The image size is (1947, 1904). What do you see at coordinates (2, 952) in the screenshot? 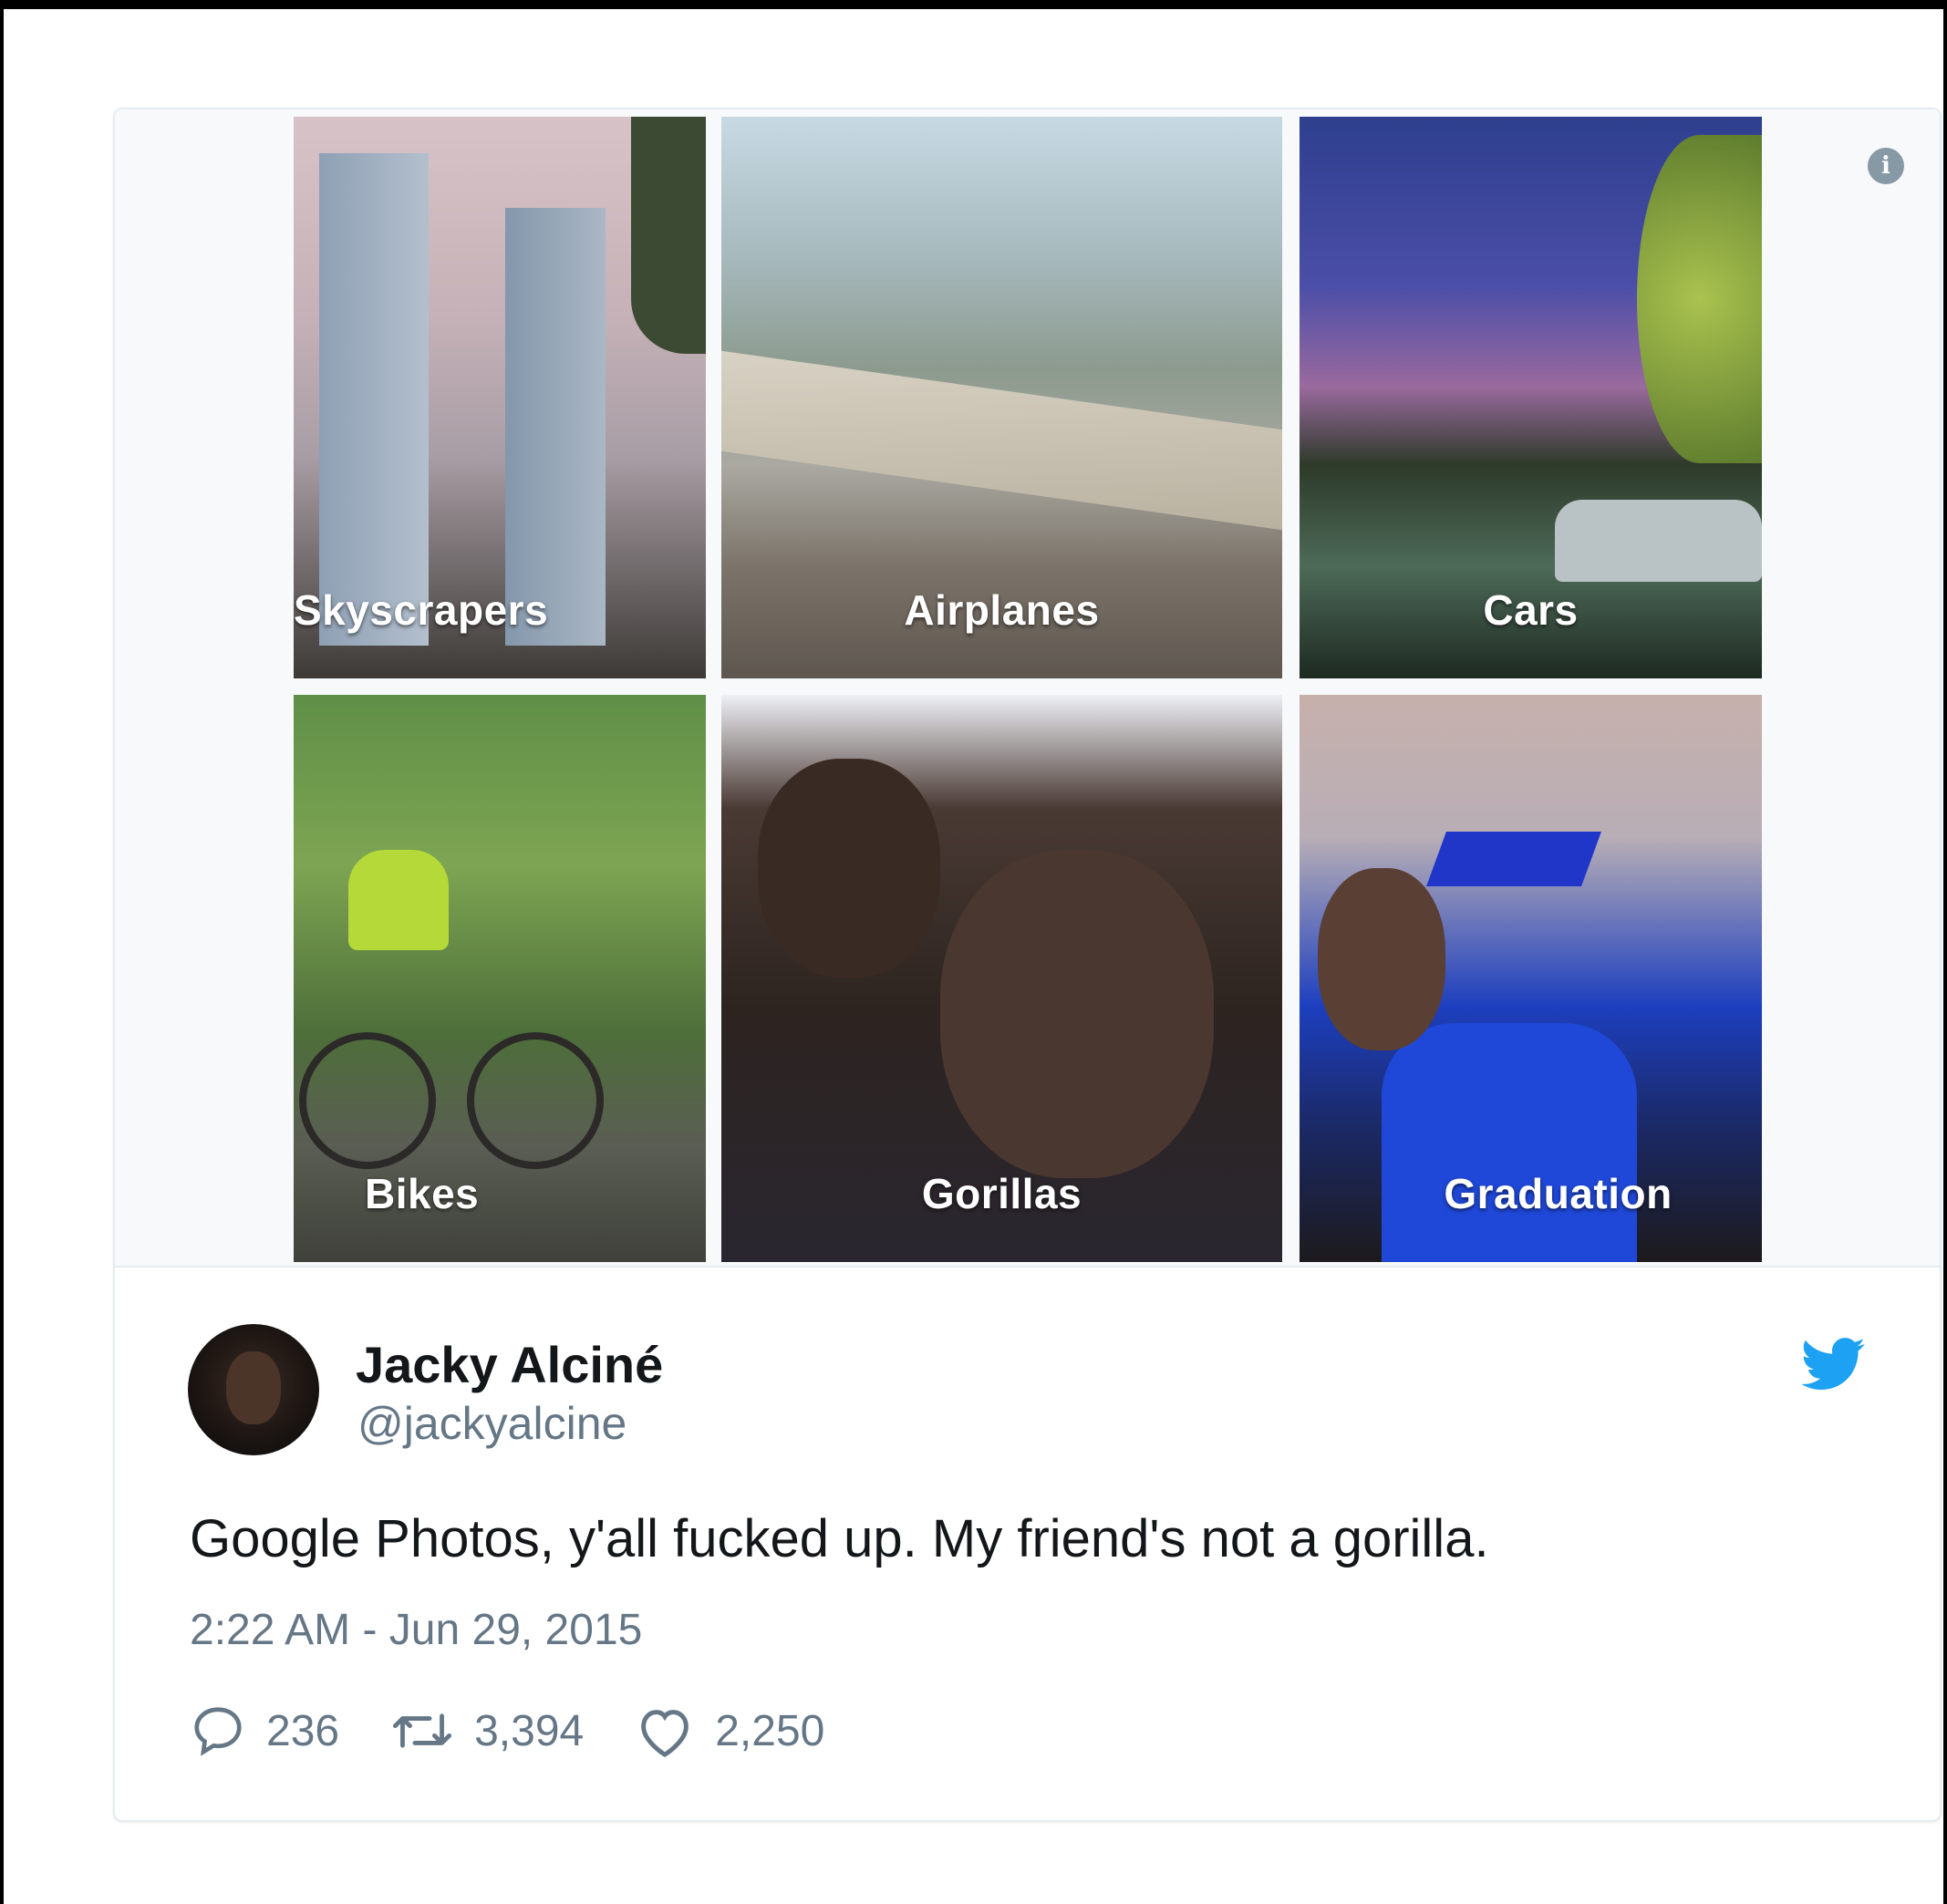
I see `screen-frame-left` at bounding box center [2, 952].